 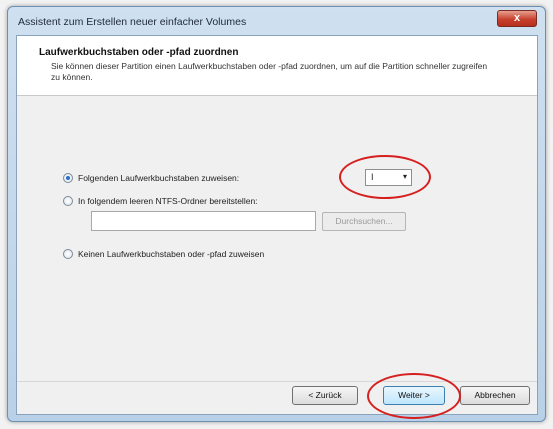 I want to click on assign-letter-label: Folgenden Laufwerkbuchstaben zuweisen:, so click(x=159, y=178).